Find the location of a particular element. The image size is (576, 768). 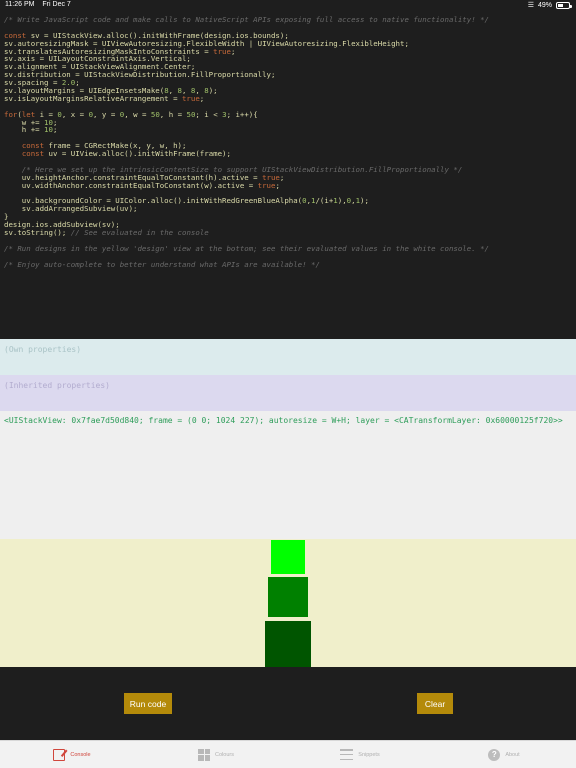

code-token: 50 is located at coordinates (155, 114).